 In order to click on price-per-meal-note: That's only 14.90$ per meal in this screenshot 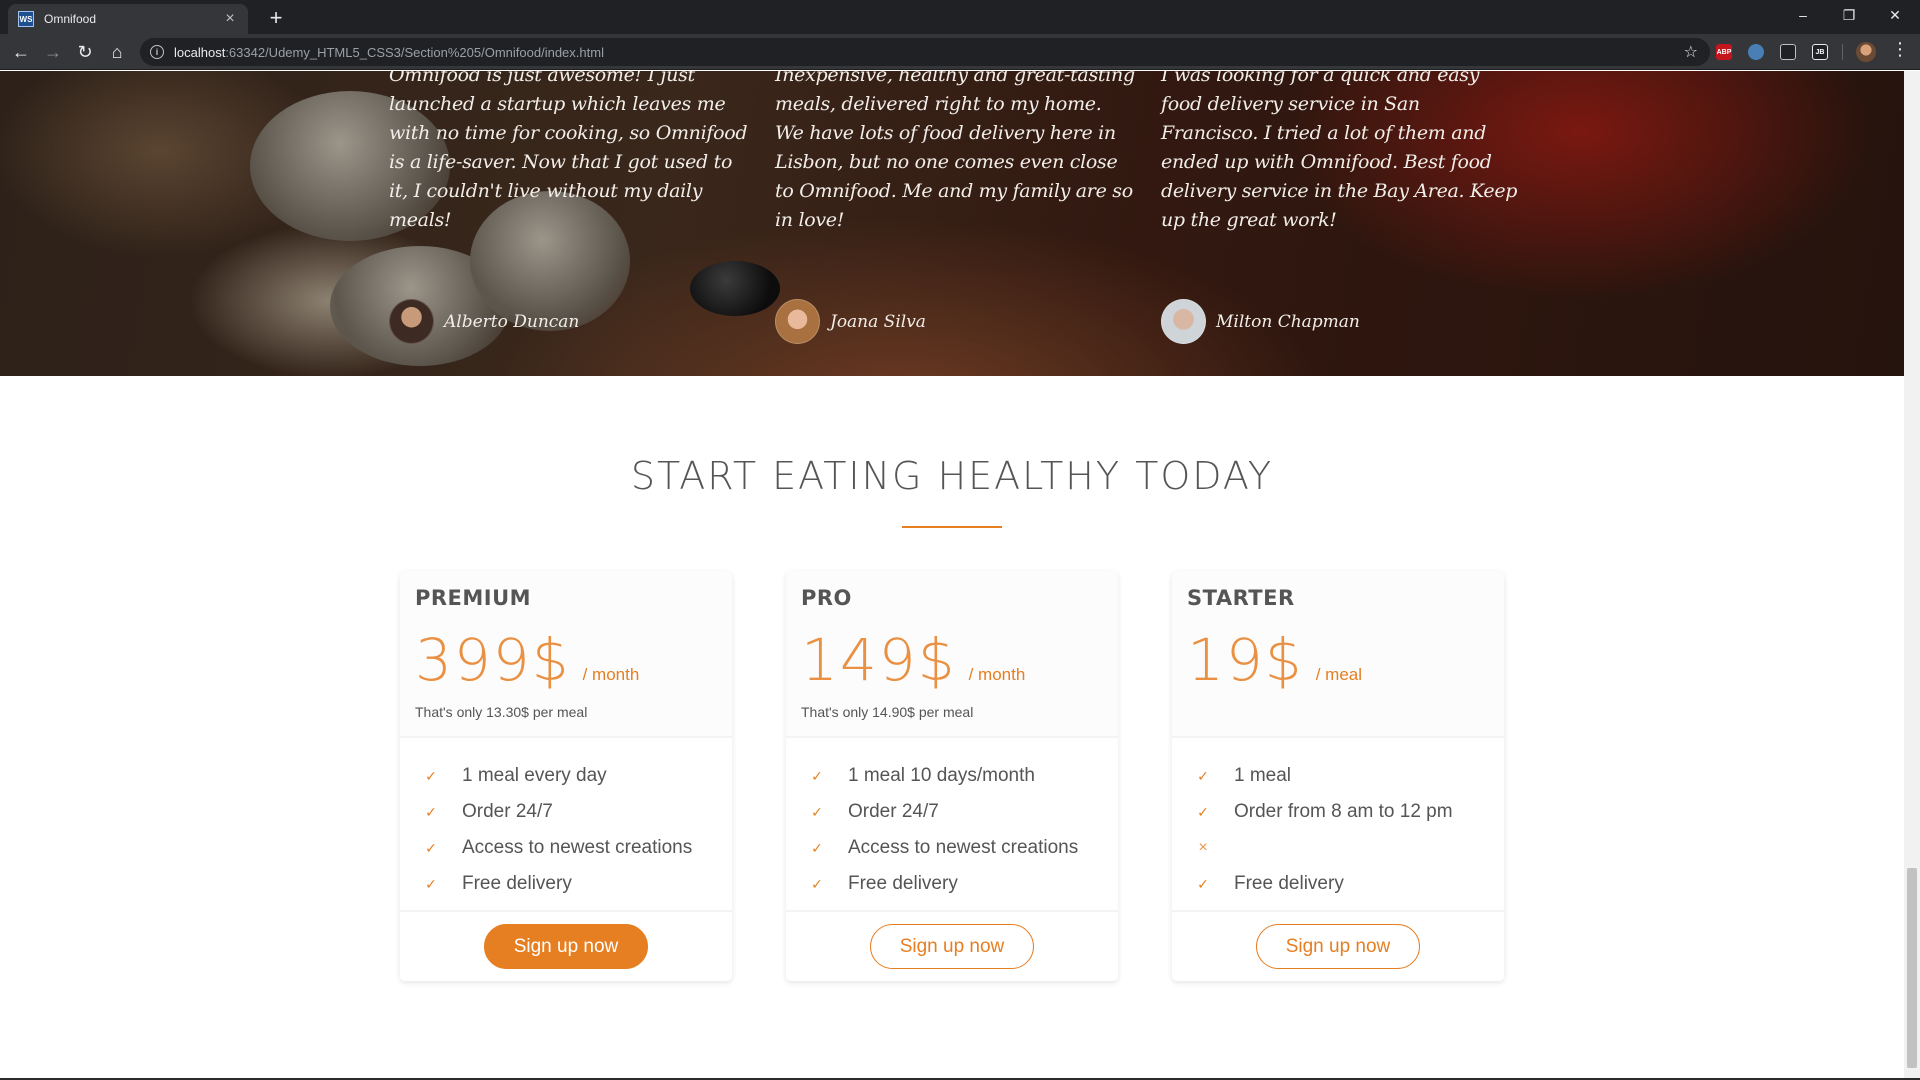, I will do `click(887, 712)`.